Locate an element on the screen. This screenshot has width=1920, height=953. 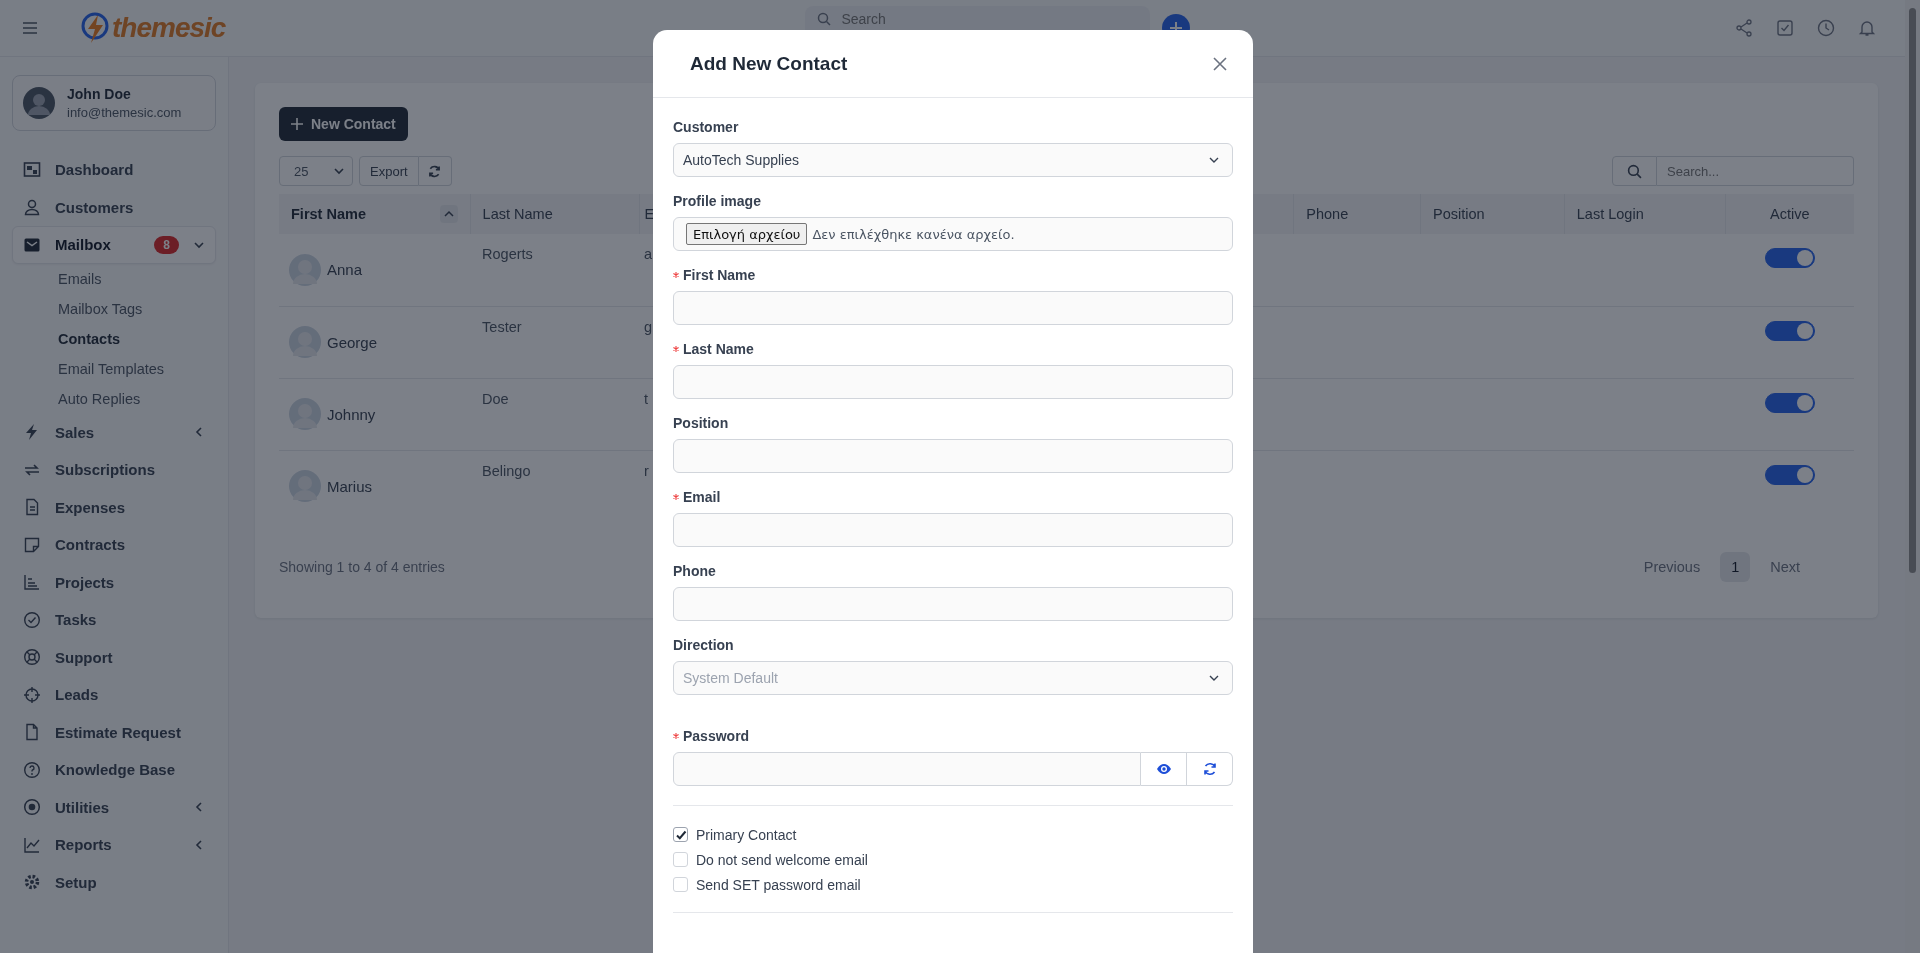
export-button: Export is located at coordinates (389, 171).